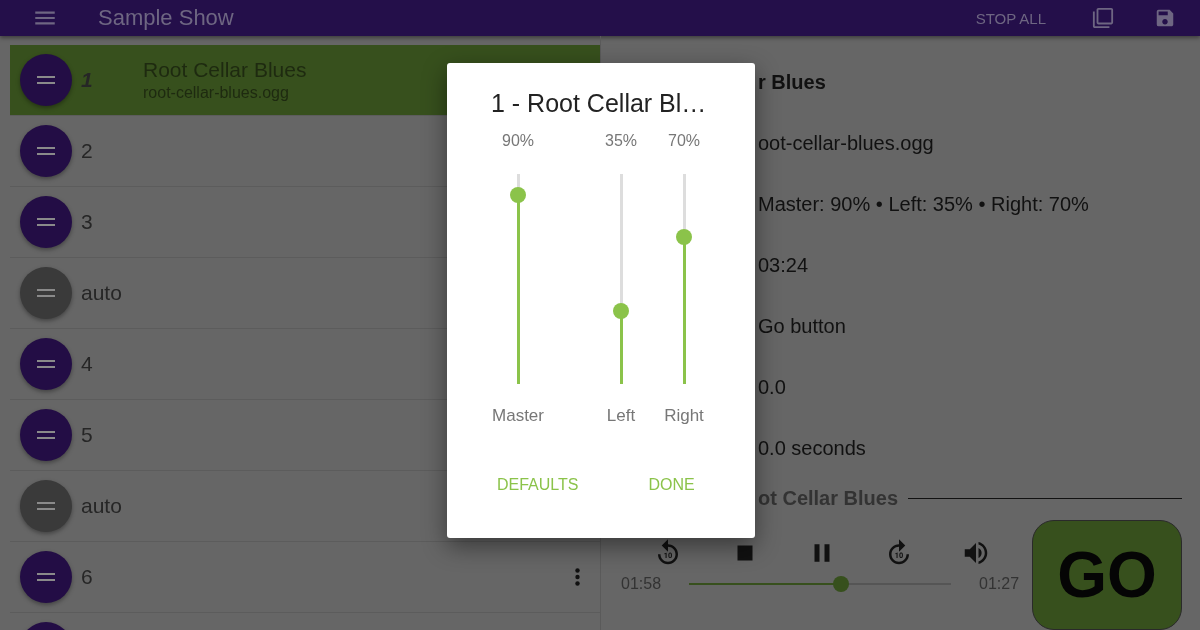  Describe the element at coordinates (802, 326) in the screenshot. I see `detail-text: Go button` at that location.